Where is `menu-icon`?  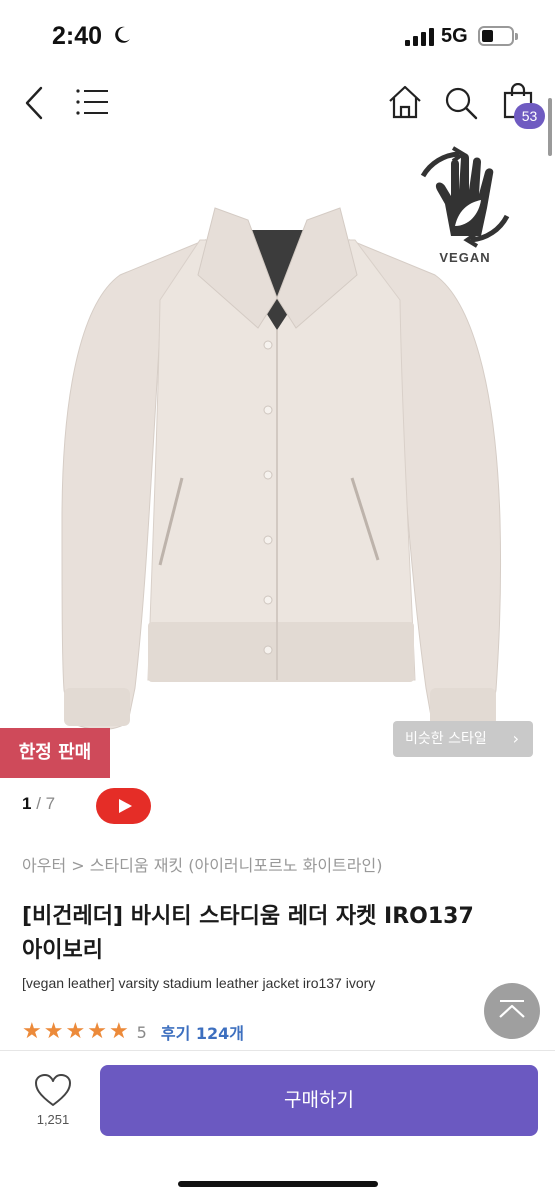 menu-icon is located at coordinates (93, 102).